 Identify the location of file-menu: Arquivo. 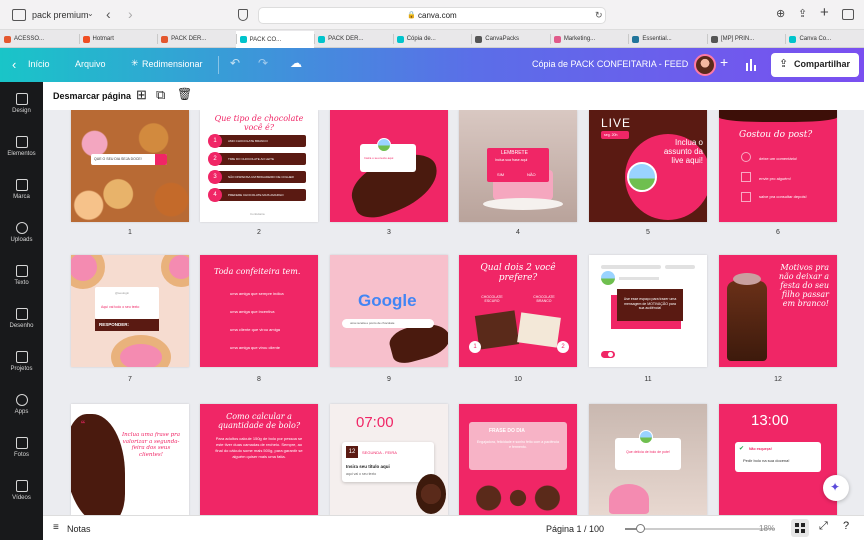
(90, 64).